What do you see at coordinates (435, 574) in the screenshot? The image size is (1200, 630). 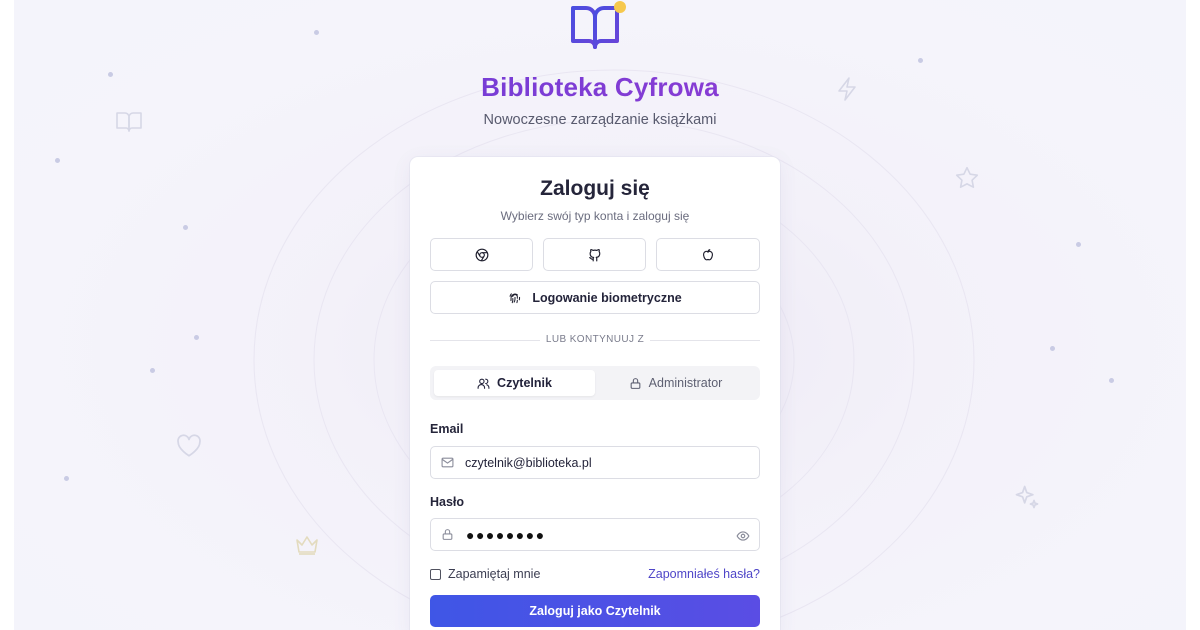 I see `remember-checkbox` at bounding box center [435, 574].